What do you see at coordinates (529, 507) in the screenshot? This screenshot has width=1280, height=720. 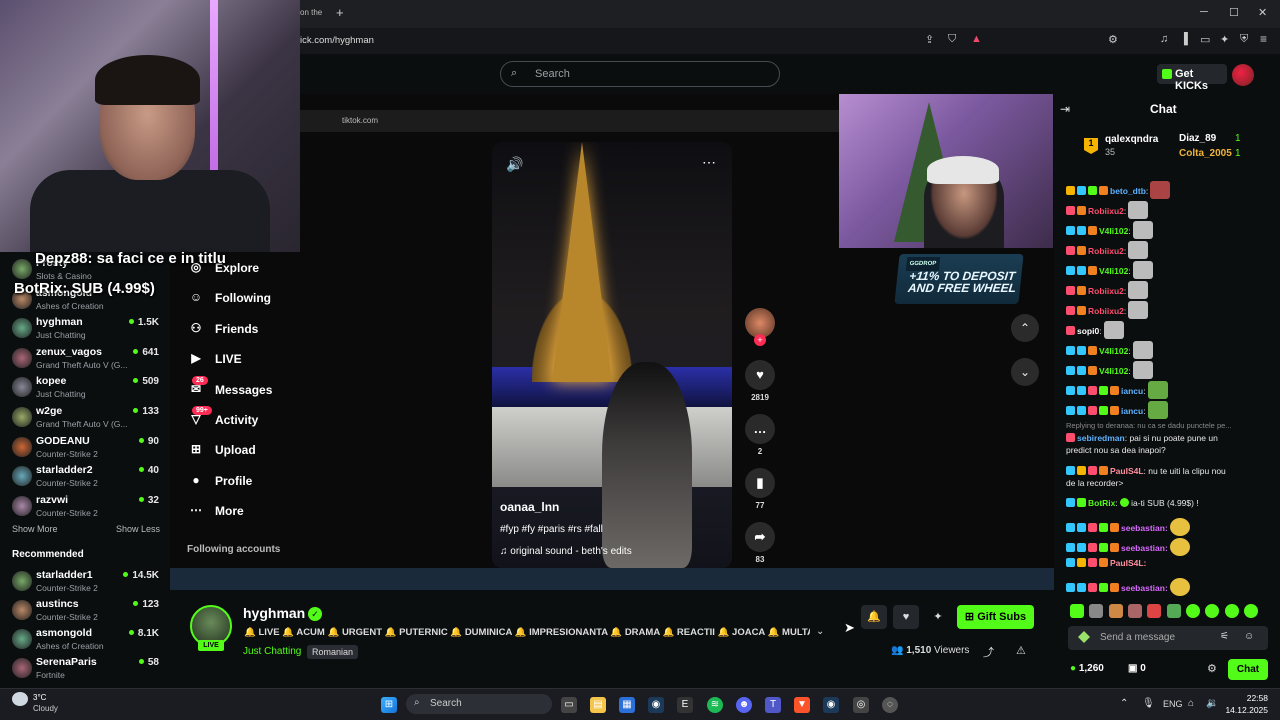 I see `tiktok-username: oanaa_lnn` at bounding box center [529, 507].